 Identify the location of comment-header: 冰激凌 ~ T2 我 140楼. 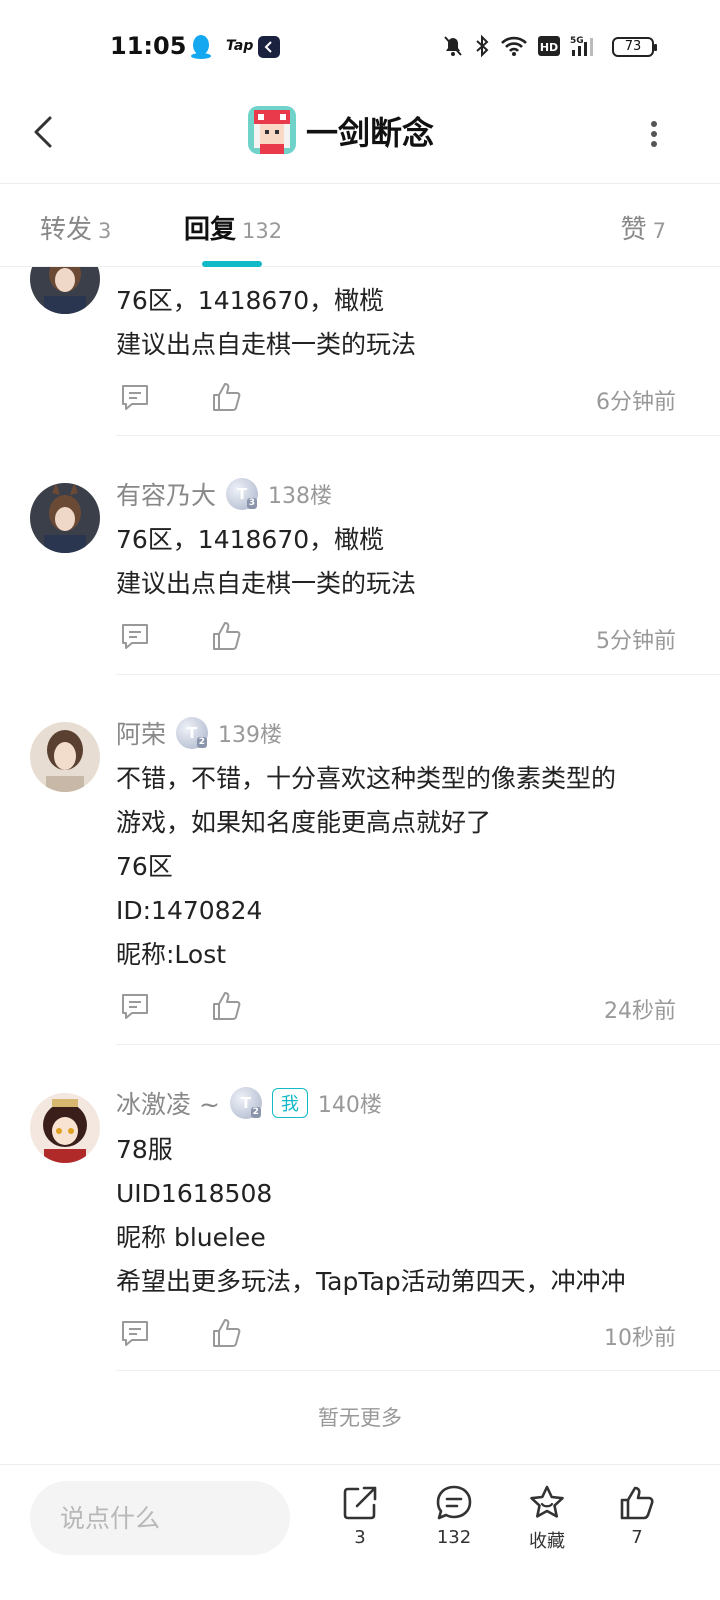
(249, 1103).